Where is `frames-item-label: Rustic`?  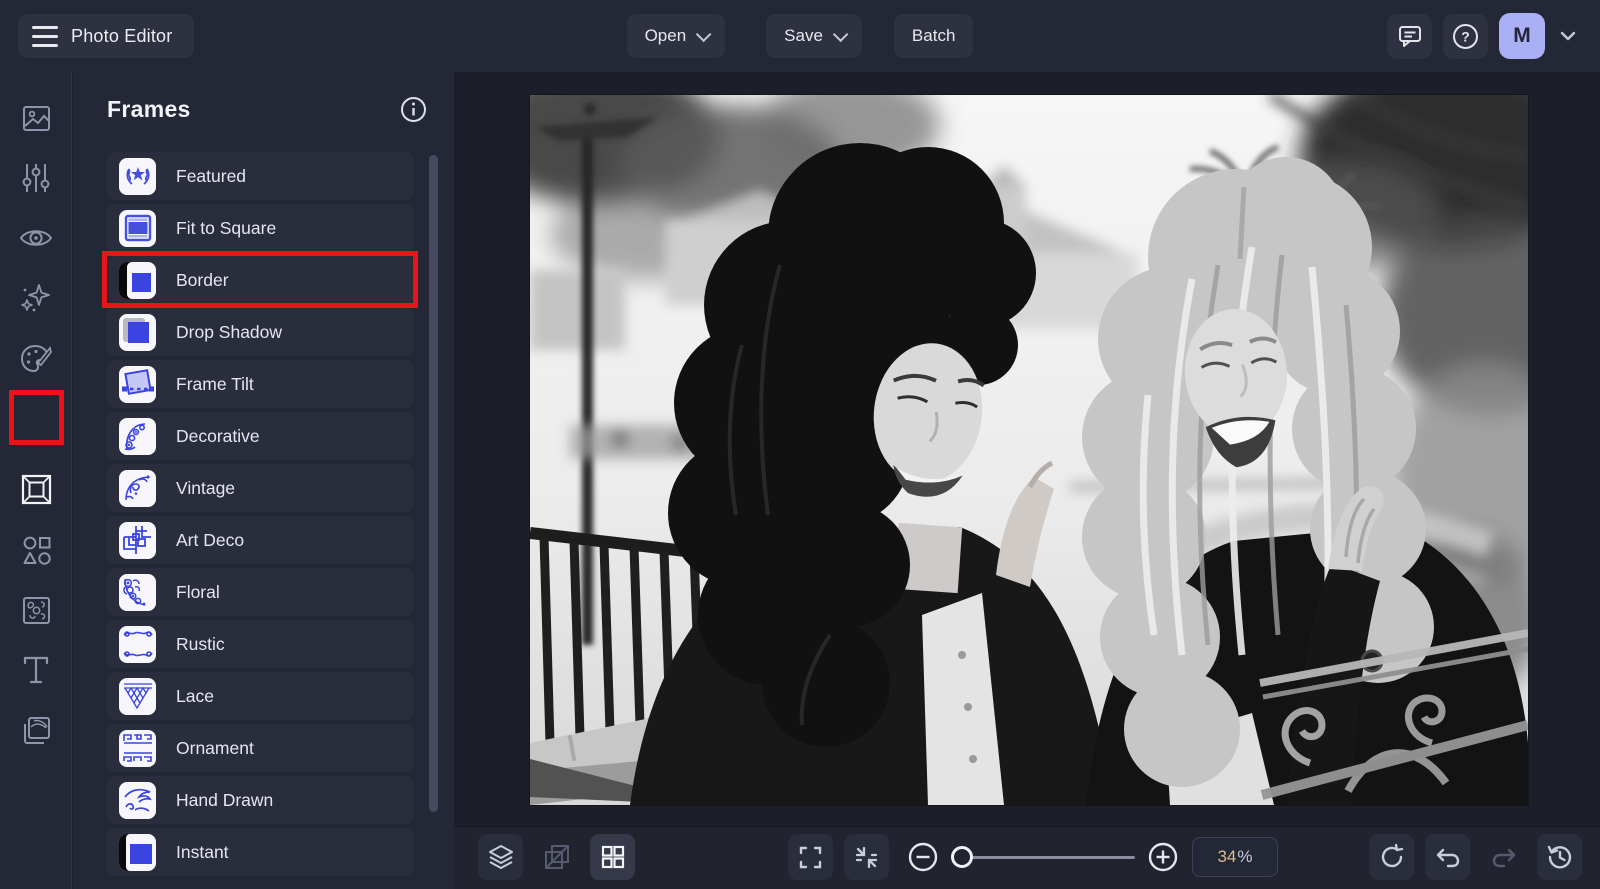 frames-item-label: Rustic is located at coordinates (200, 643).